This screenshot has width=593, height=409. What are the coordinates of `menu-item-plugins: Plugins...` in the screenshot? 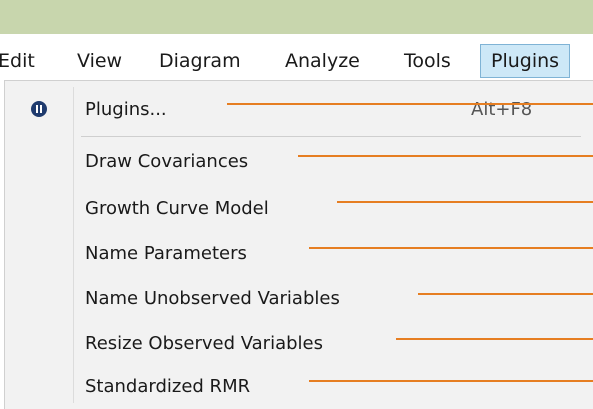 It's located at (126, 110).